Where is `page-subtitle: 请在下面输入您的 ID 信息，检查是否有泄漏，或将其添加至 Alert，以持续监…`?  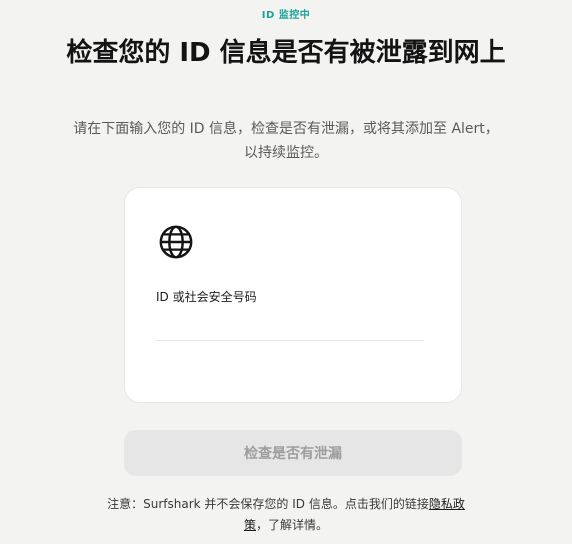
page-subtitle: 请在下面输入您的 ID 信息，检查是否有泄漏，或将其添加至 Alert，以持续监… is located at coordinates (286, 141).